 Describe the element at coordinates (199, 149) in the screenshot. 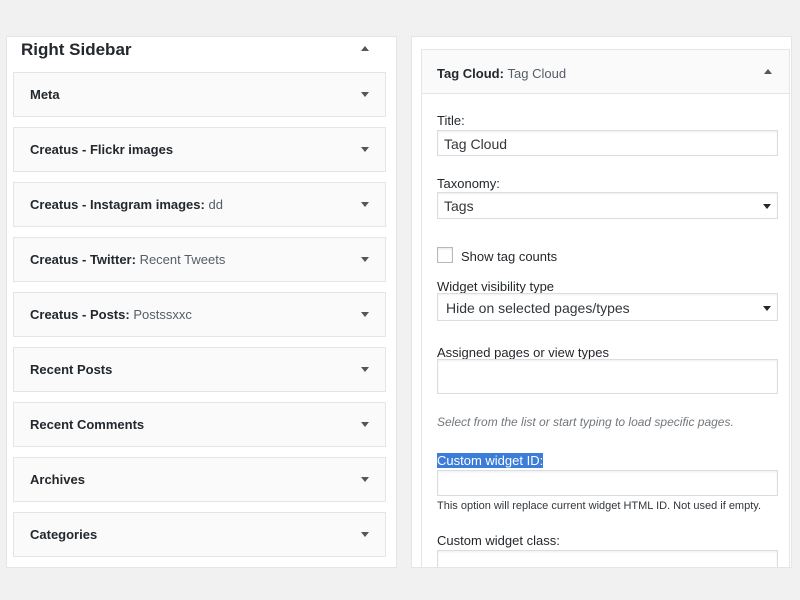

I see `widget-item-flickr: Creatus - Flickr images` at that location.